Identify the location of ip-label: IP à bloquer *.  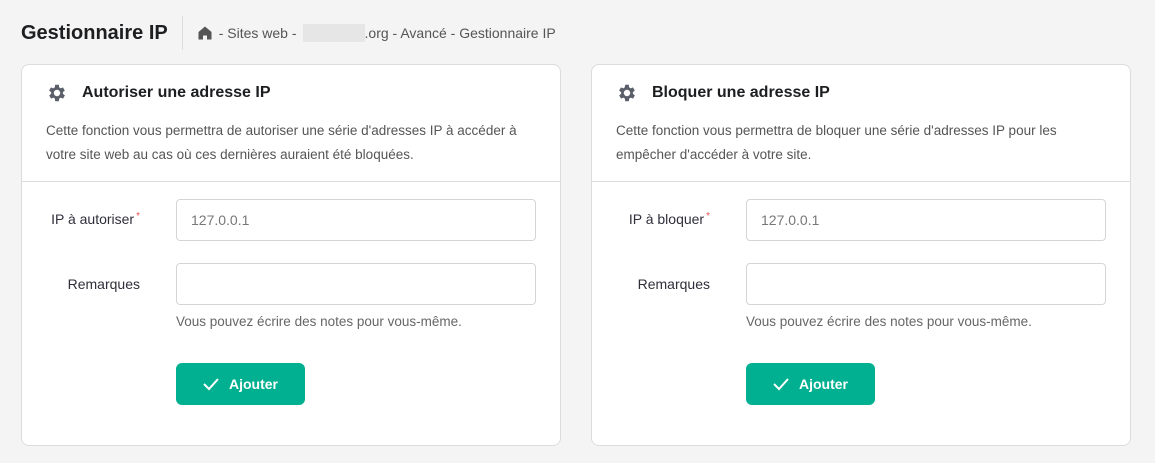
(669, 219).